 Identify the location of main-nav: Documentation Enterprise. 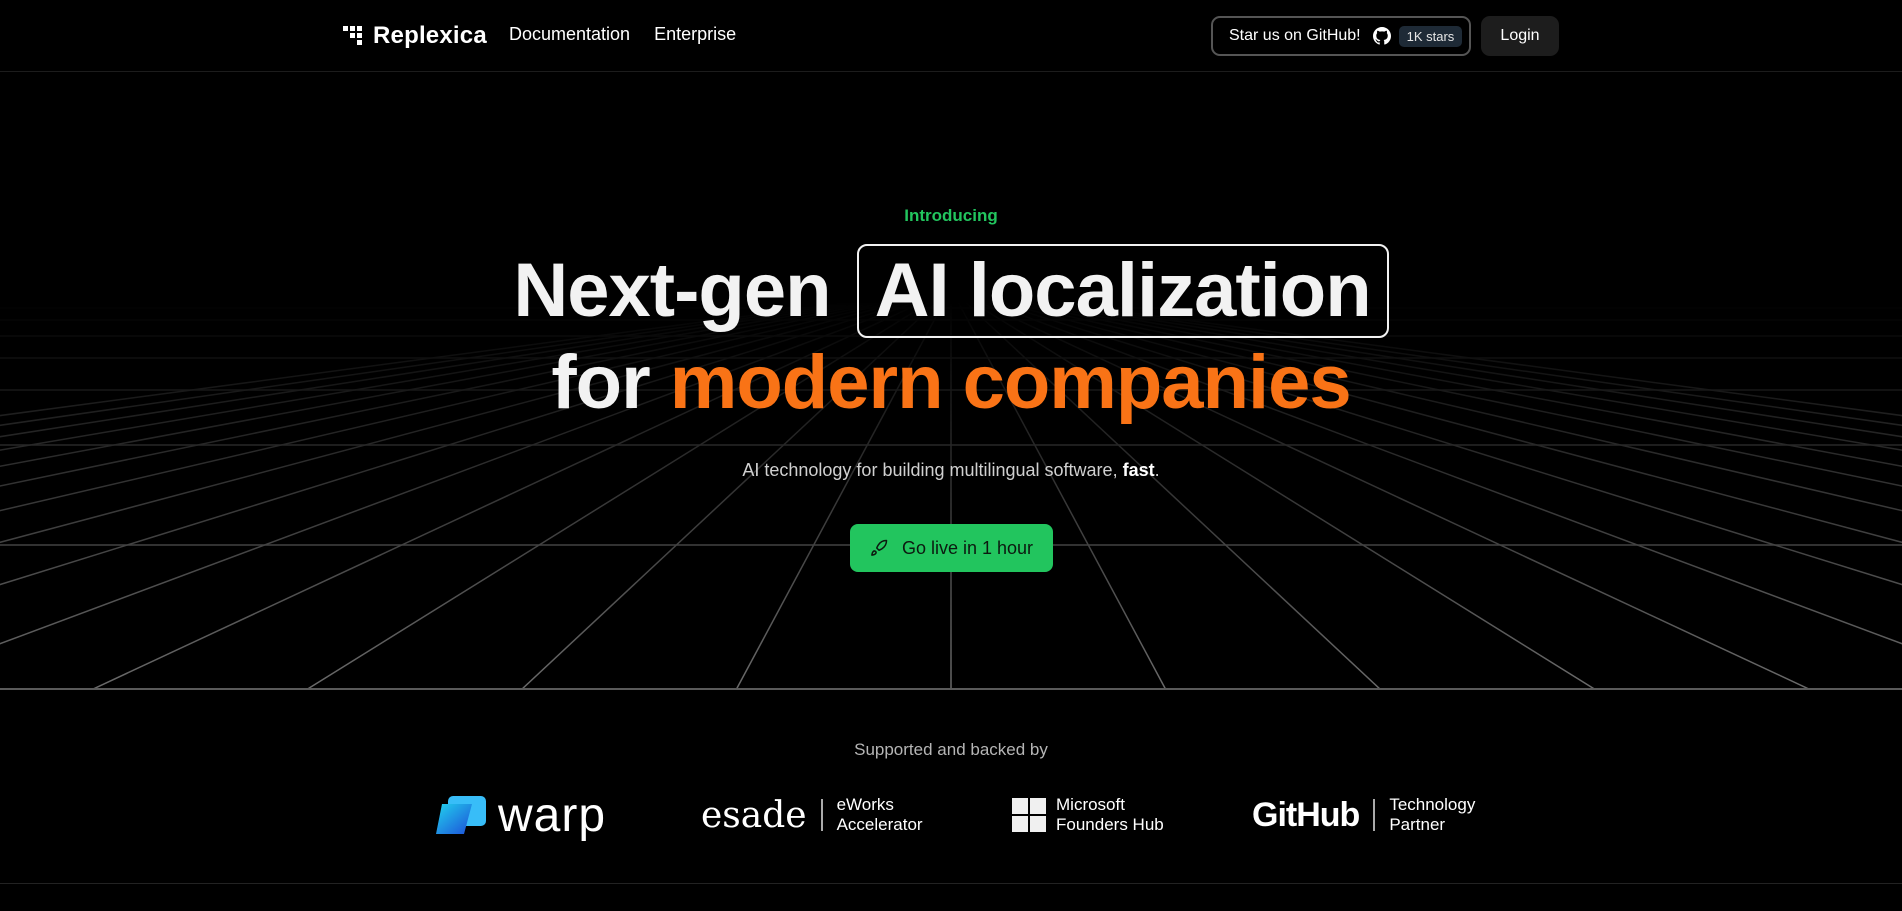
(622, 34).